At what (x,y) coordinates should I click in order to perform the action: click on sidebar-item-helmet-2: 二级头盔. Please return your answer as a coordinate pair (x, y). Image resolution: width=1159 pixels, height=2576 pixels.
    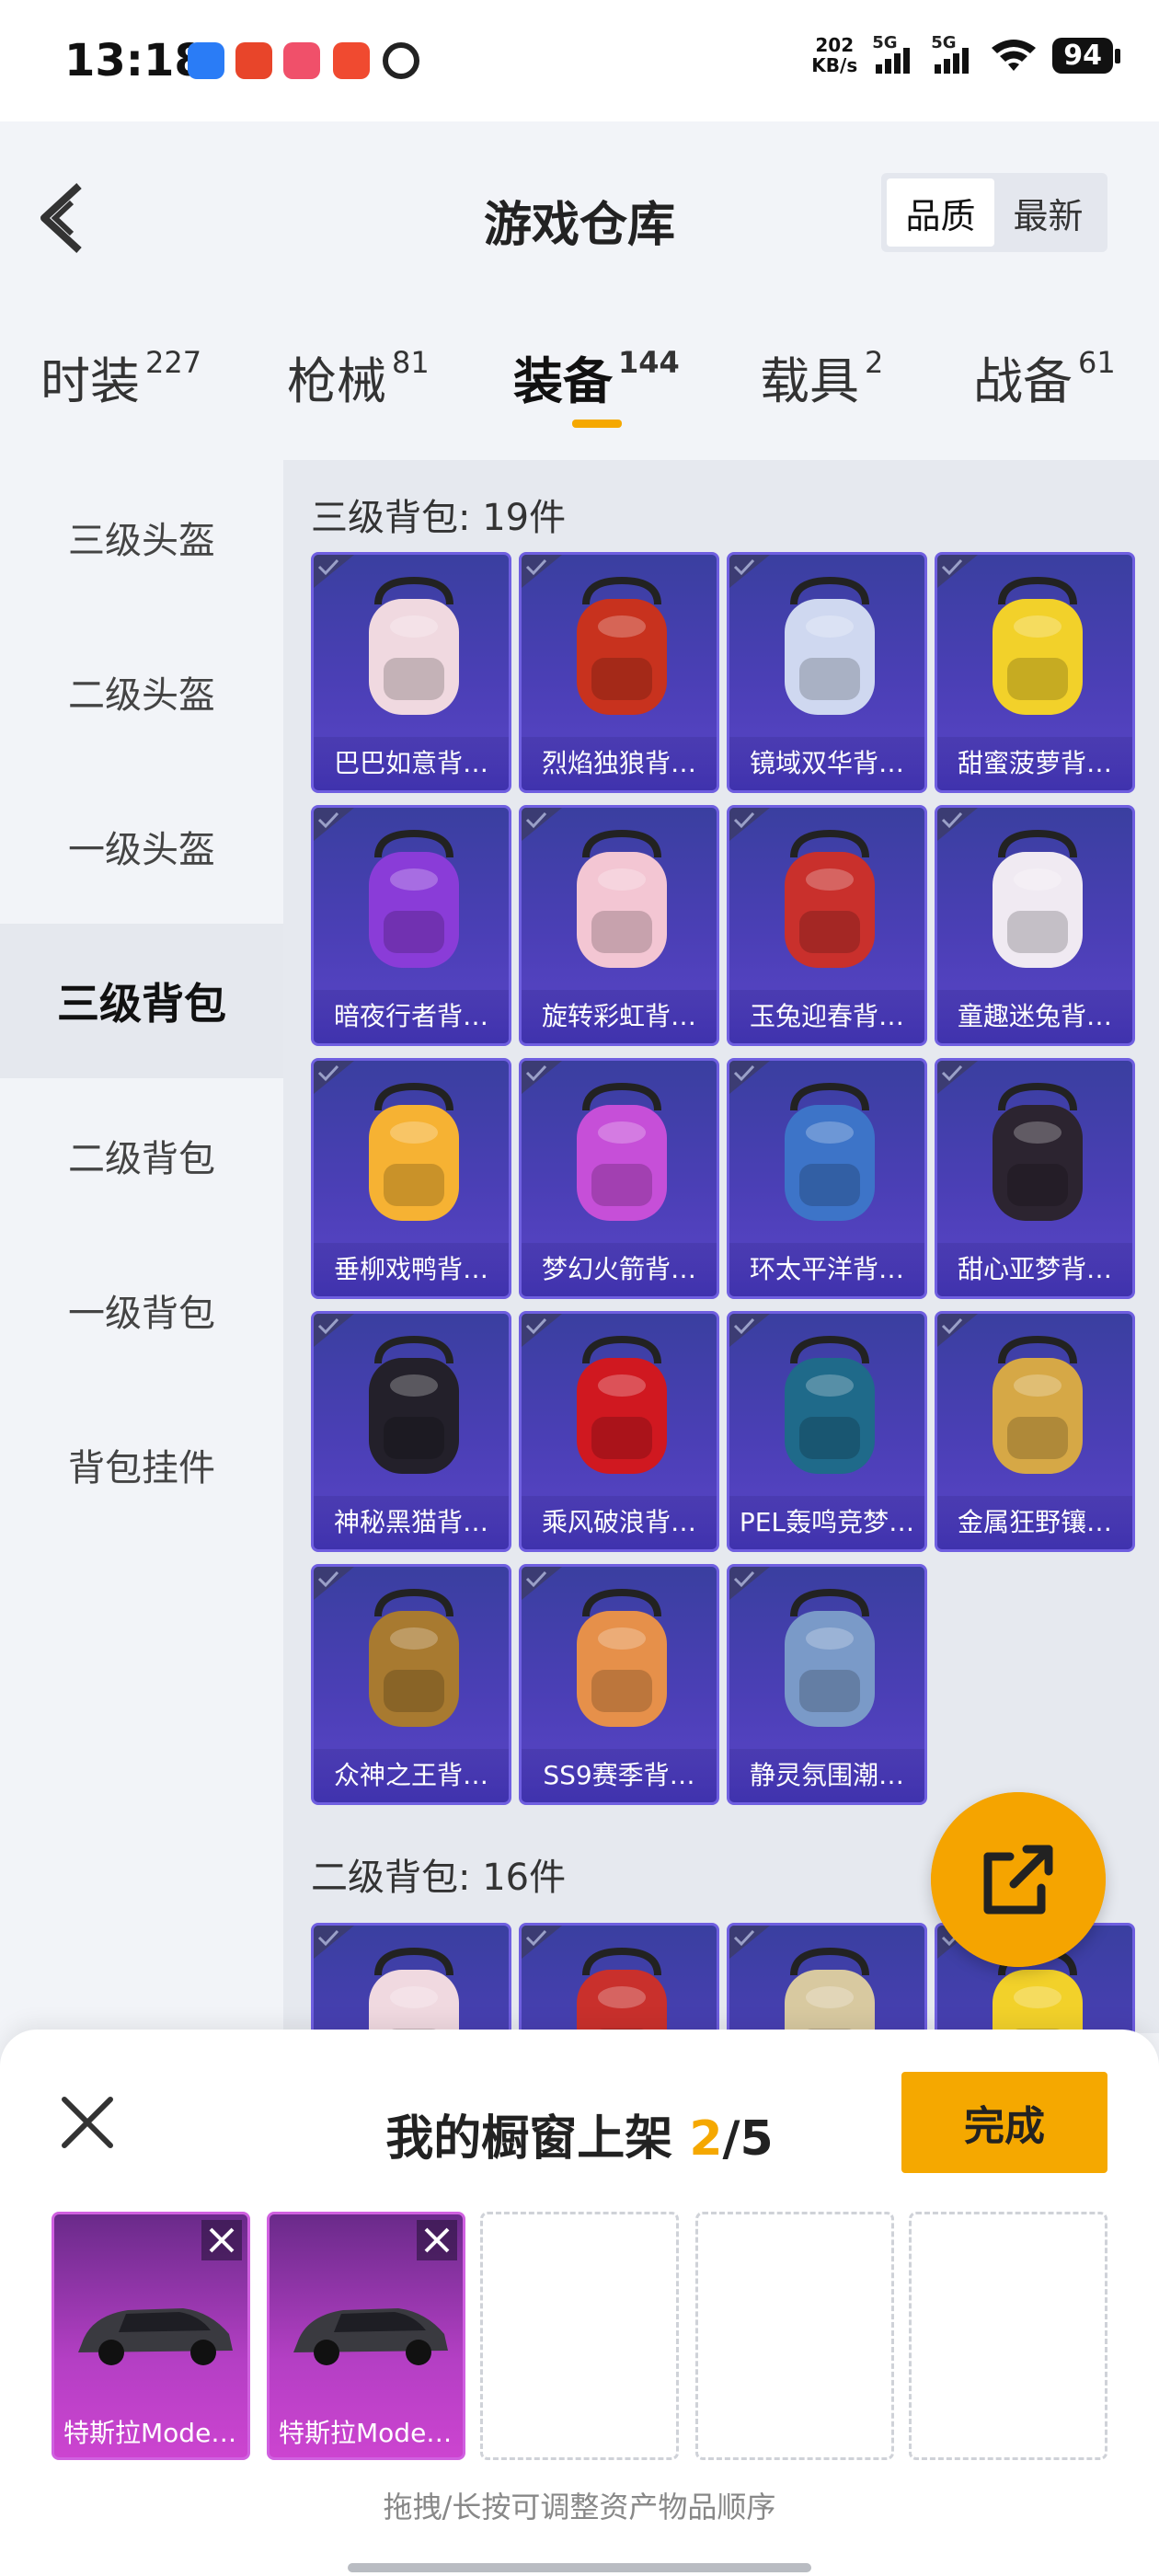
    Looking at the image, I should click on (141, 692).